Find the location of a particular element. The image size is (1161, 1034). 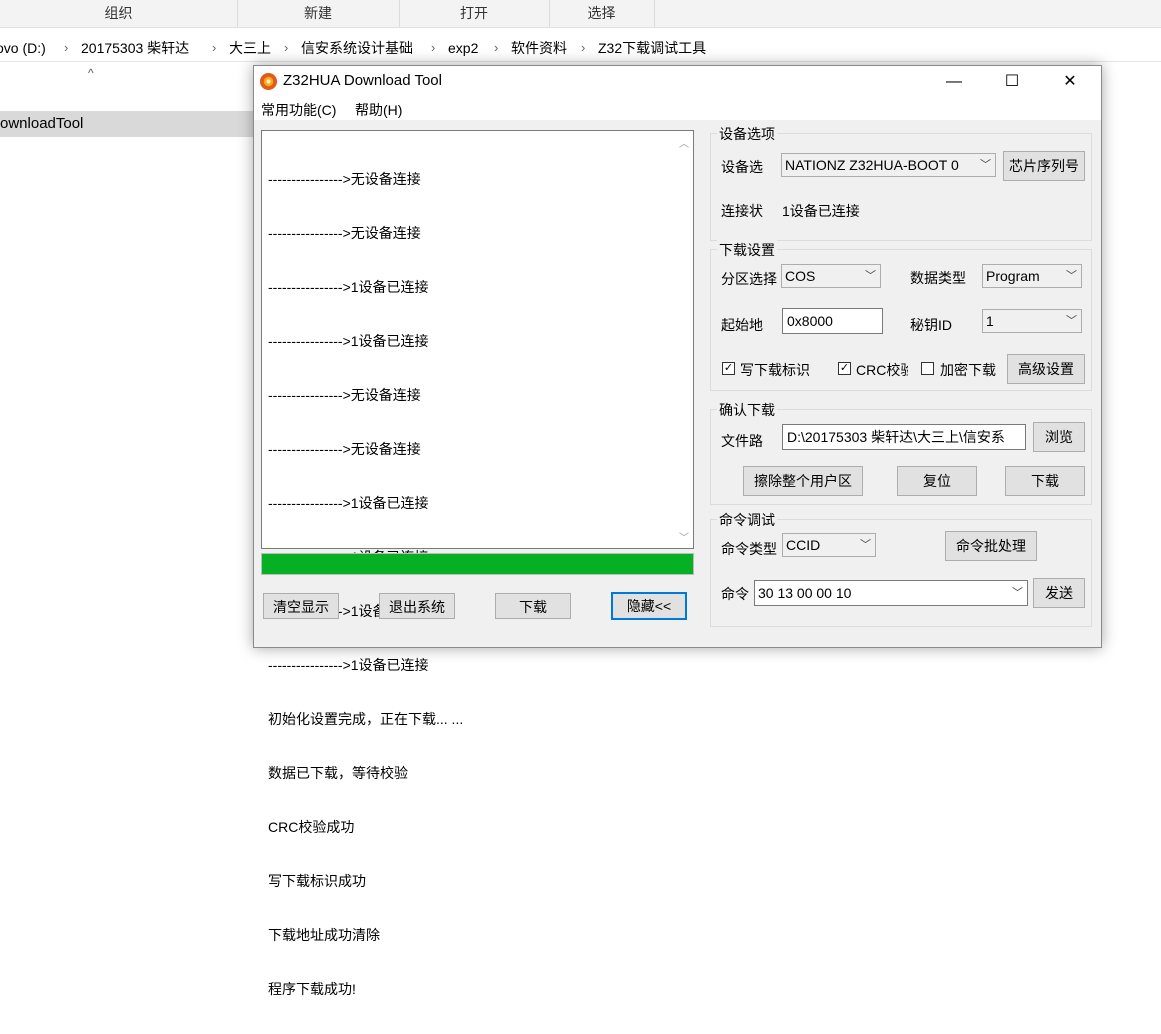

ribbon-group-open: 打开 is located at coordinates (474, 13).